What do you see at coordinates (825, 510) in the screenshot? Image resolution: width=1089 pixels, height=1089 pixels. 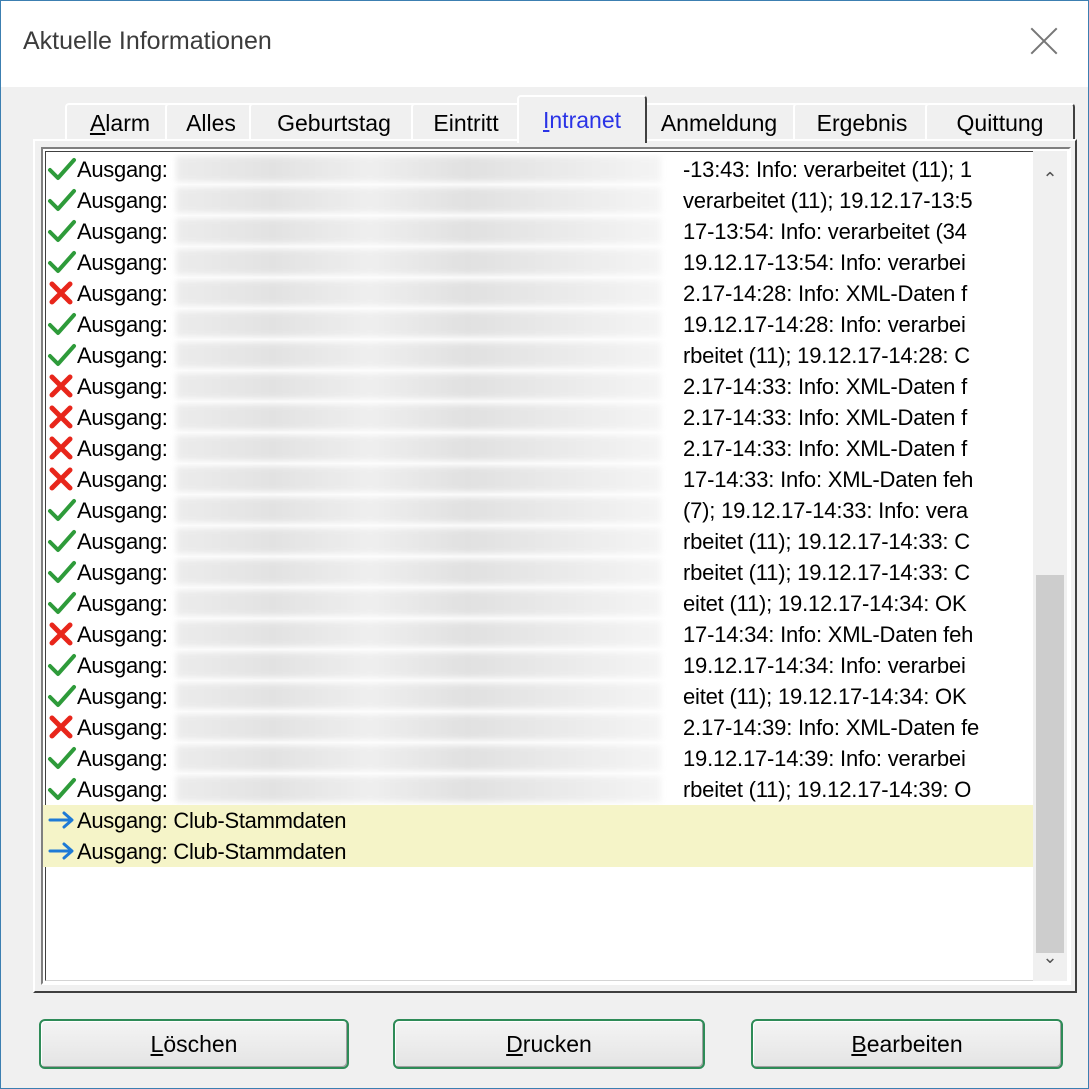 I see `list-item-detail: (7); 19.12.17-14:33: Info: vera` at bounding box center [825, 510].